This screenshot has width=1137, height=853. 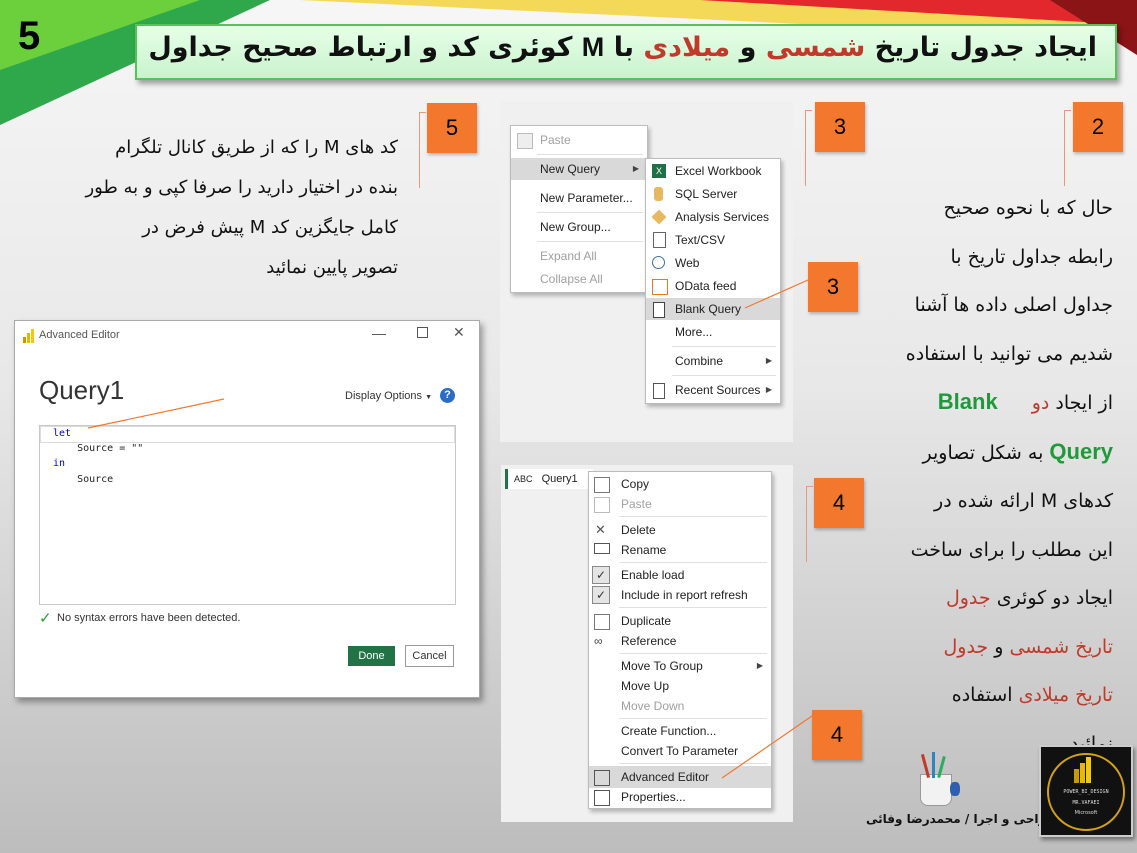 I want to click on submenu-text-csv: Text/CSV, so click(x=713, y=240).